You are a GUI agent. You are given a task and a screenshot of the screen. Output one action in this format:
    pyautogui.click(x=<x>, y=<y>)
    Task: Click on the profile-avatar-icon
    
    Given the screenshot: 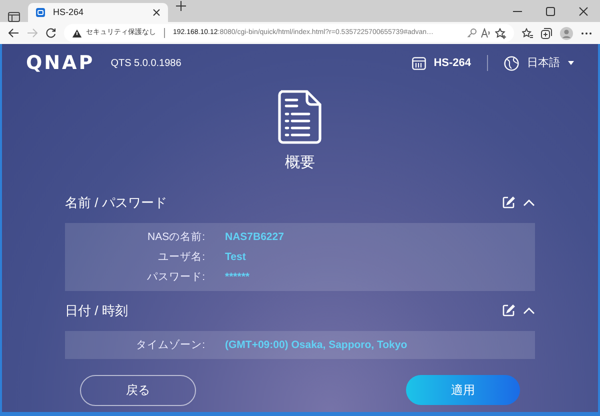 What is the action you would take?
    pyautogui.click(x=566, y=33)
    